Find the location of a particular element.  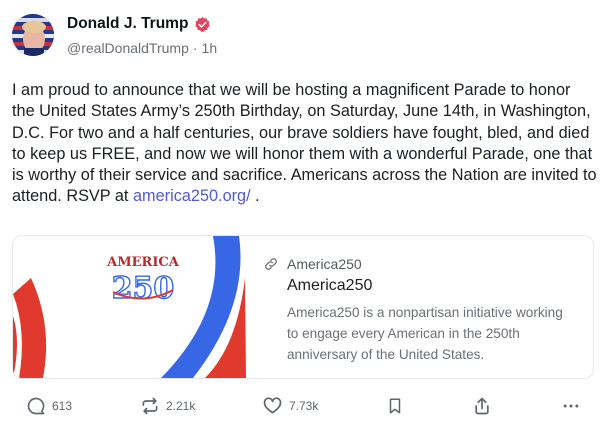

reply-icon is located at coordinates (36, 406).